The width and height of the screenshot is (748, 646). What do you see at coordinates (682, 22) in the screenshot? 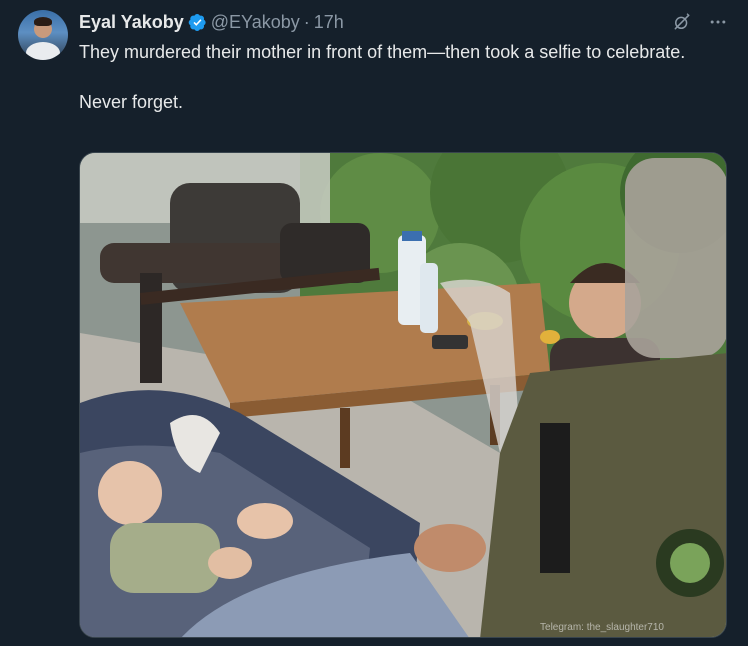
I see `grok-icon` at bounding box center [682, 22].